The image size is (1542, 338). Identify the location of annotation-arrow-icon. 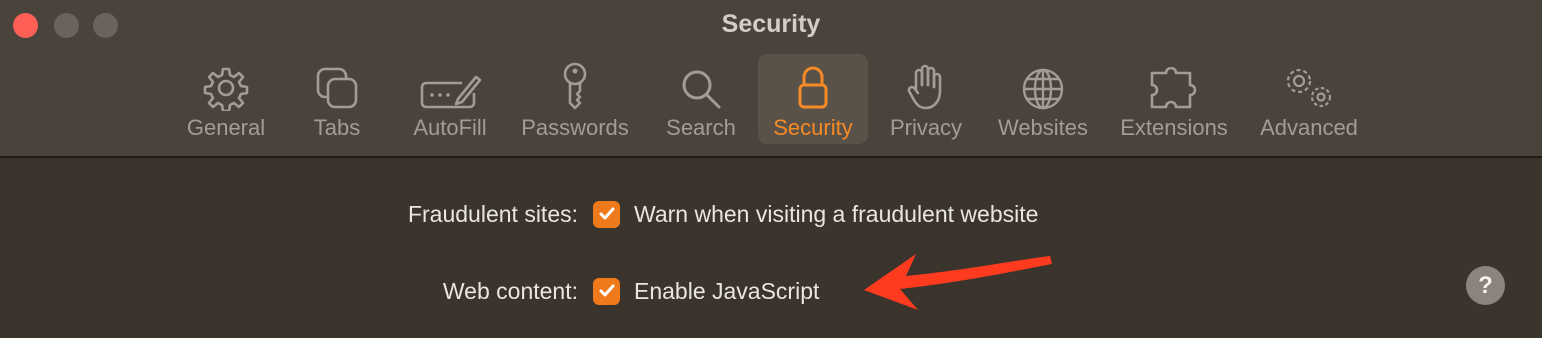
(958, 282).